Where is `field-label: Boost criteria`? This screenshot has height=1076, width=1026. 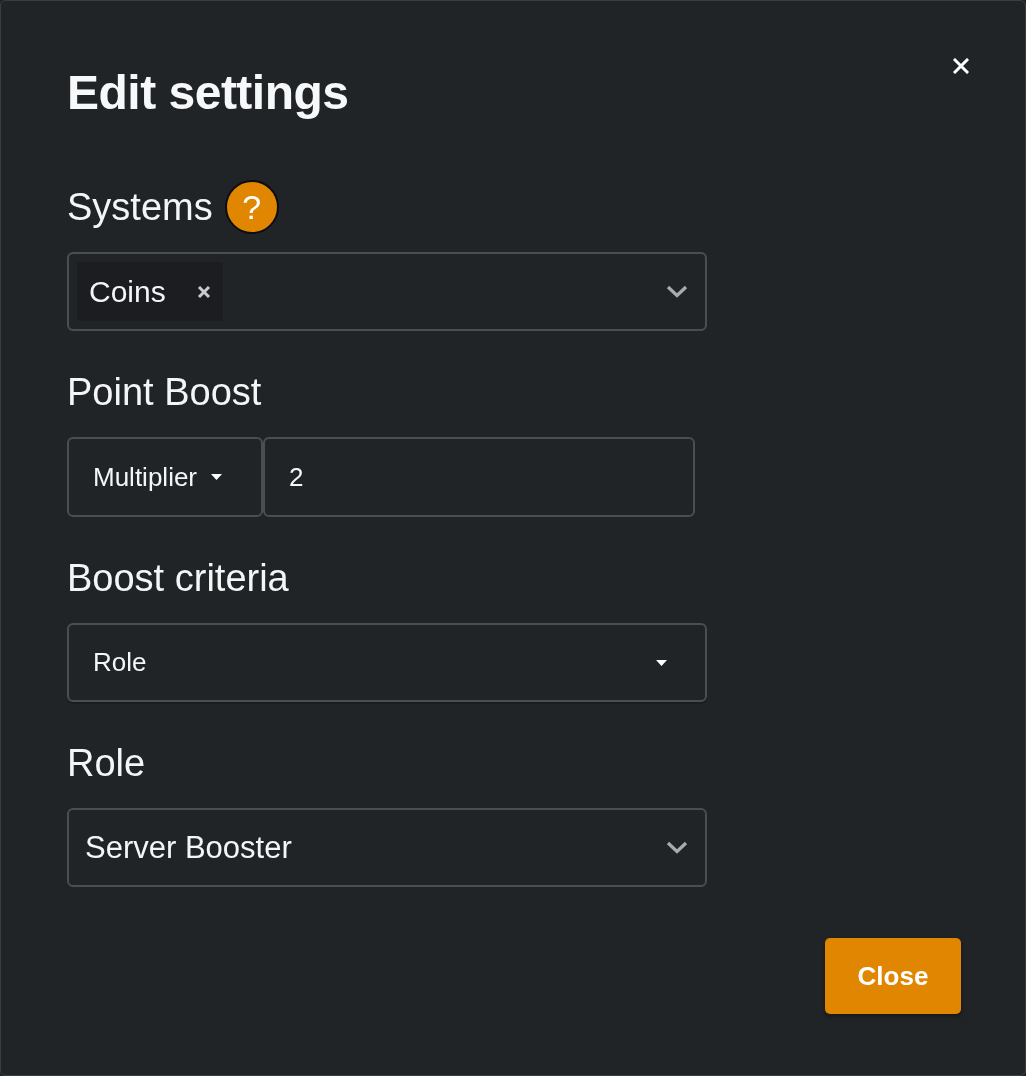
field-label: Boost criteria is located at coordinates (178, 578).